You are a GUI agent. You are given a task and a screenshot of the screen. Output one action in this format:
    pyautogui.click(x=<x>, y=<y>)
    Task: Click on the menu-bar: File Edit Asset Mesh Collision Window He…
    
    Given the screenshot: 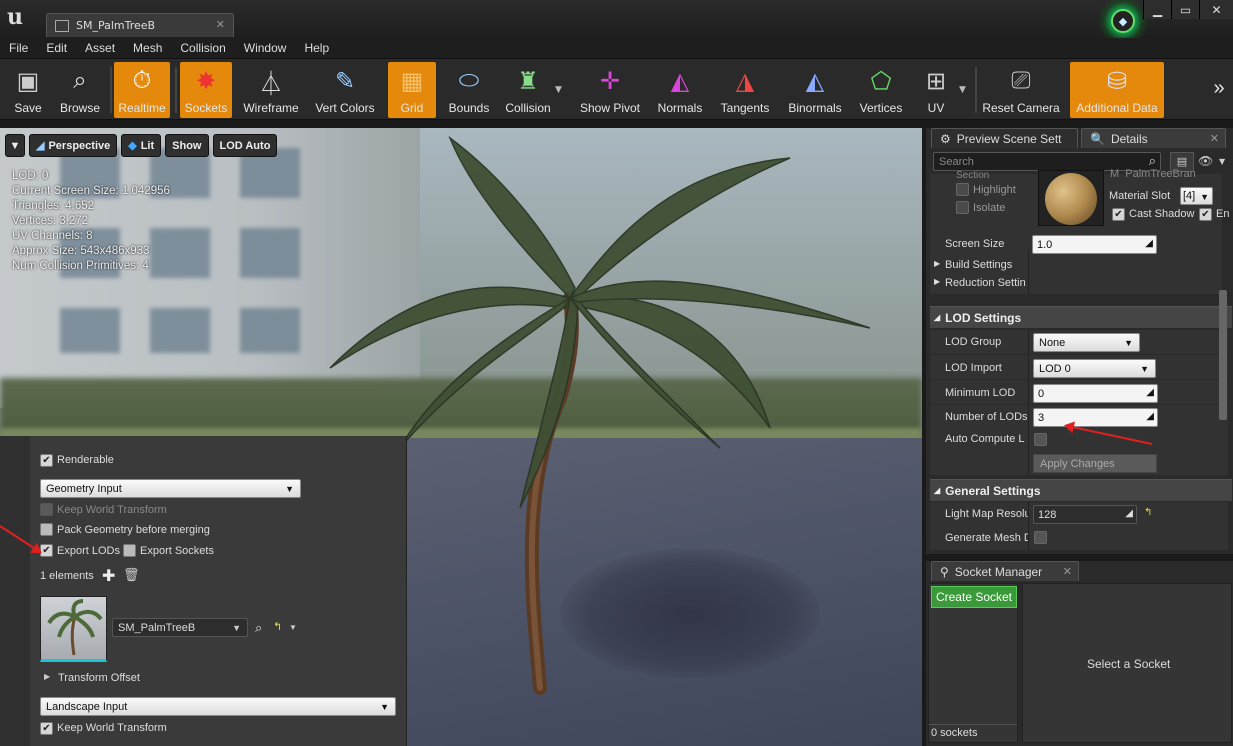 What is the action you would take?
    pyautogui.click(x=616, y=48)
    